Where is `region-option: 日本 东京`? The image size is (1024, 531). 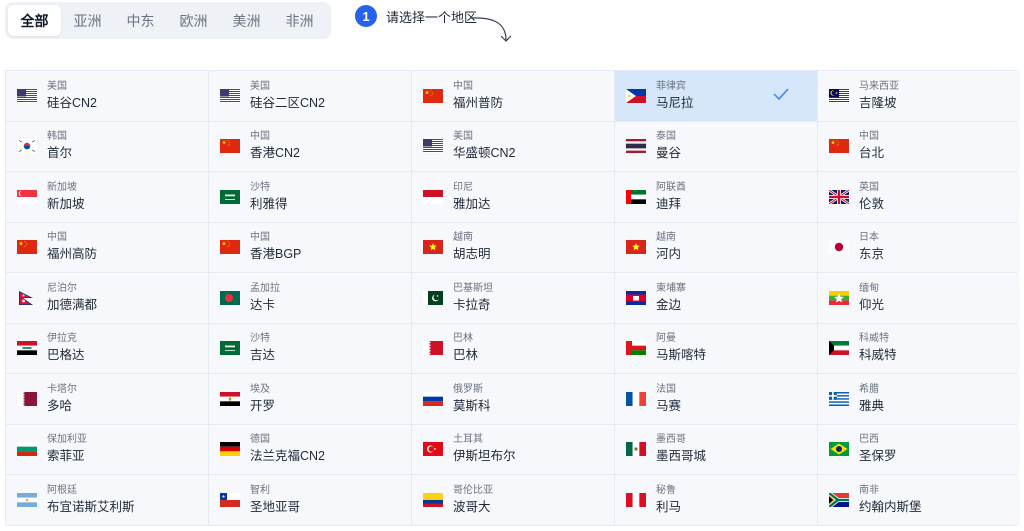
region-option: 日本 东京 is located at coordinates (919, 247).